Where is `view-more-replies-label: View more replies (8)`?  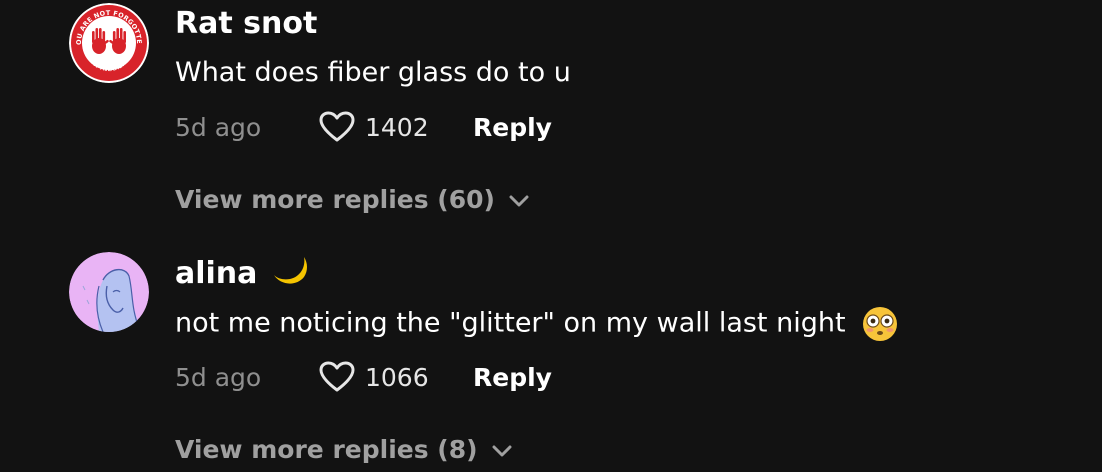 view-more-replies-label: View more replies (8) is located at coordinates (326, 449).